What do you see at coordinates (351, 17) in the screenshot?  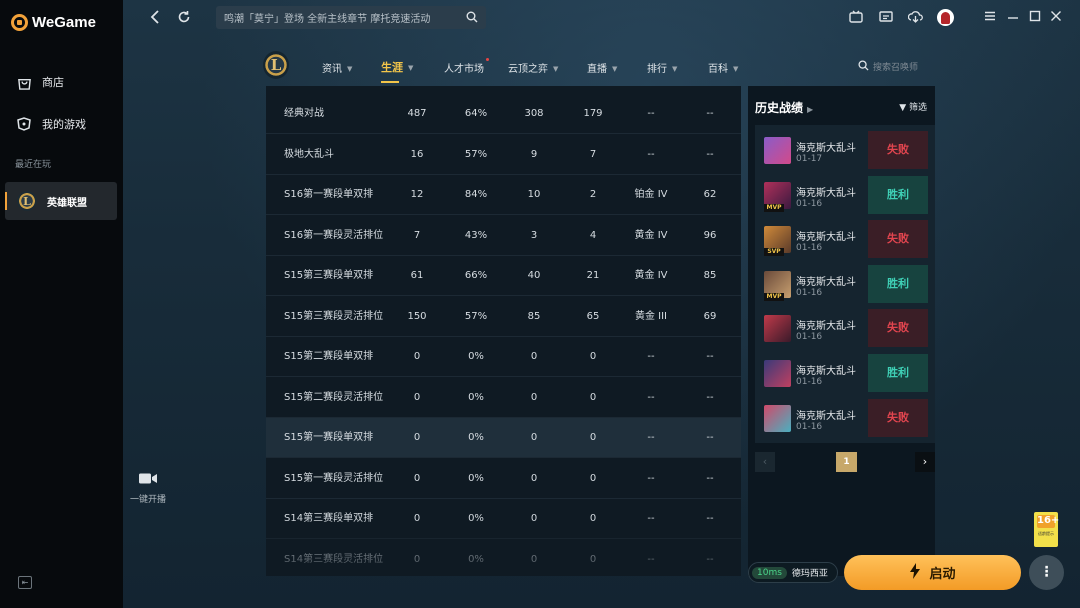 I see `global-search-input: 鸣潮「莫宁」登场 全新主线章节 摩托竞速活动` at bounding box center [351, 17].